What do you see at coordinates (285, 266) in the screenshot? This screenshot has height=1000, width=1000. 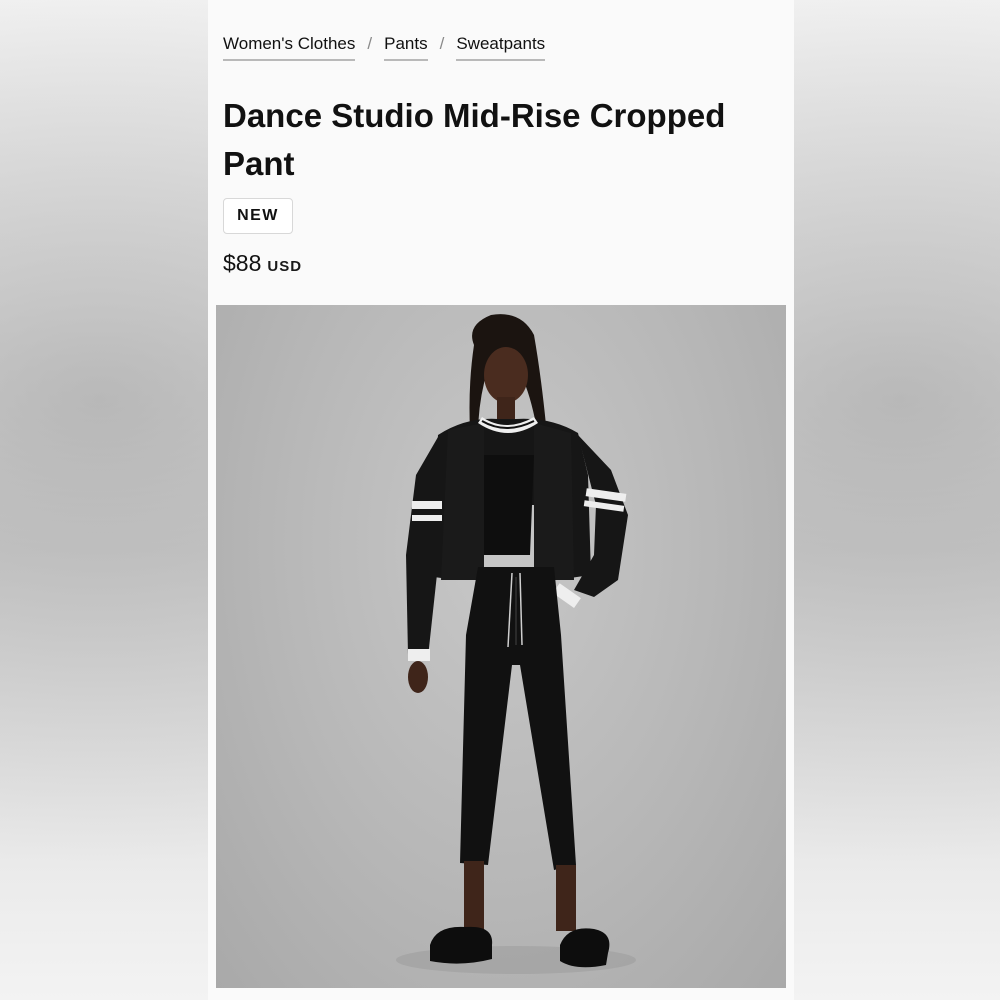 I see `price-currency: USD` at bounding box center [285, 266].